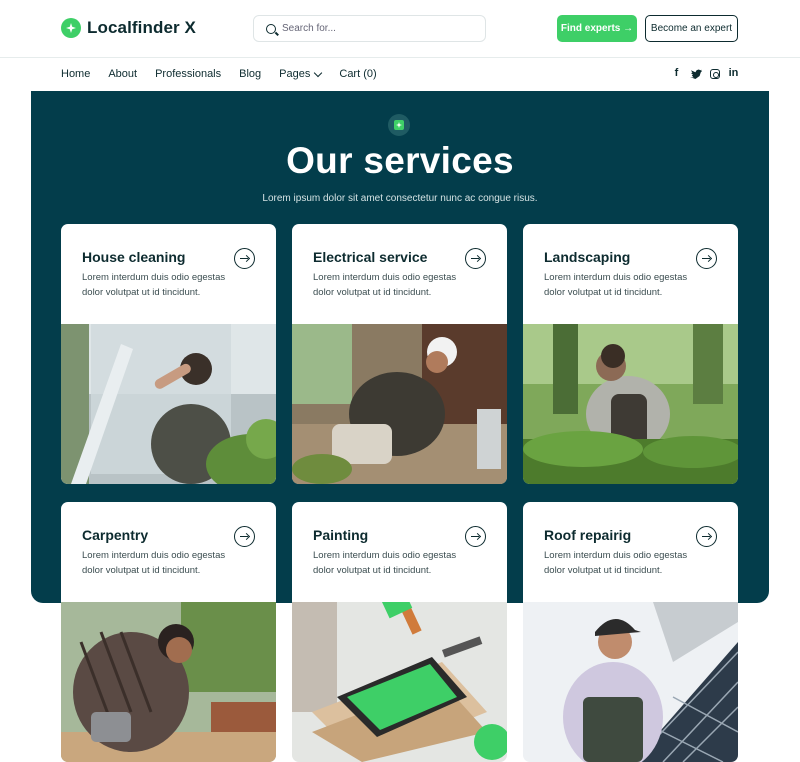 The width and height of the screenshot is (800, 762). What do you see at coordinates (250, 74) in the screenshot?
I see `nav-item-blog: Blog` at bounding box center [250, 74].